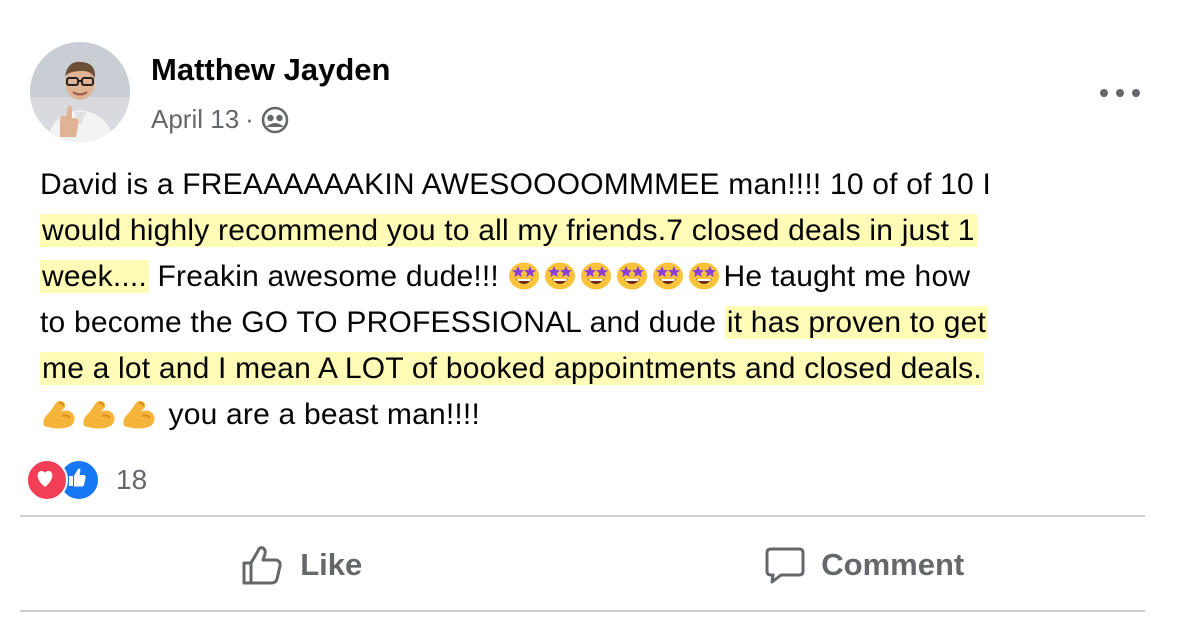  What do you see at coordinates (87, 480) in the screenshot?
I see `reaction-summary: 18` at bounding box center [87, 480].